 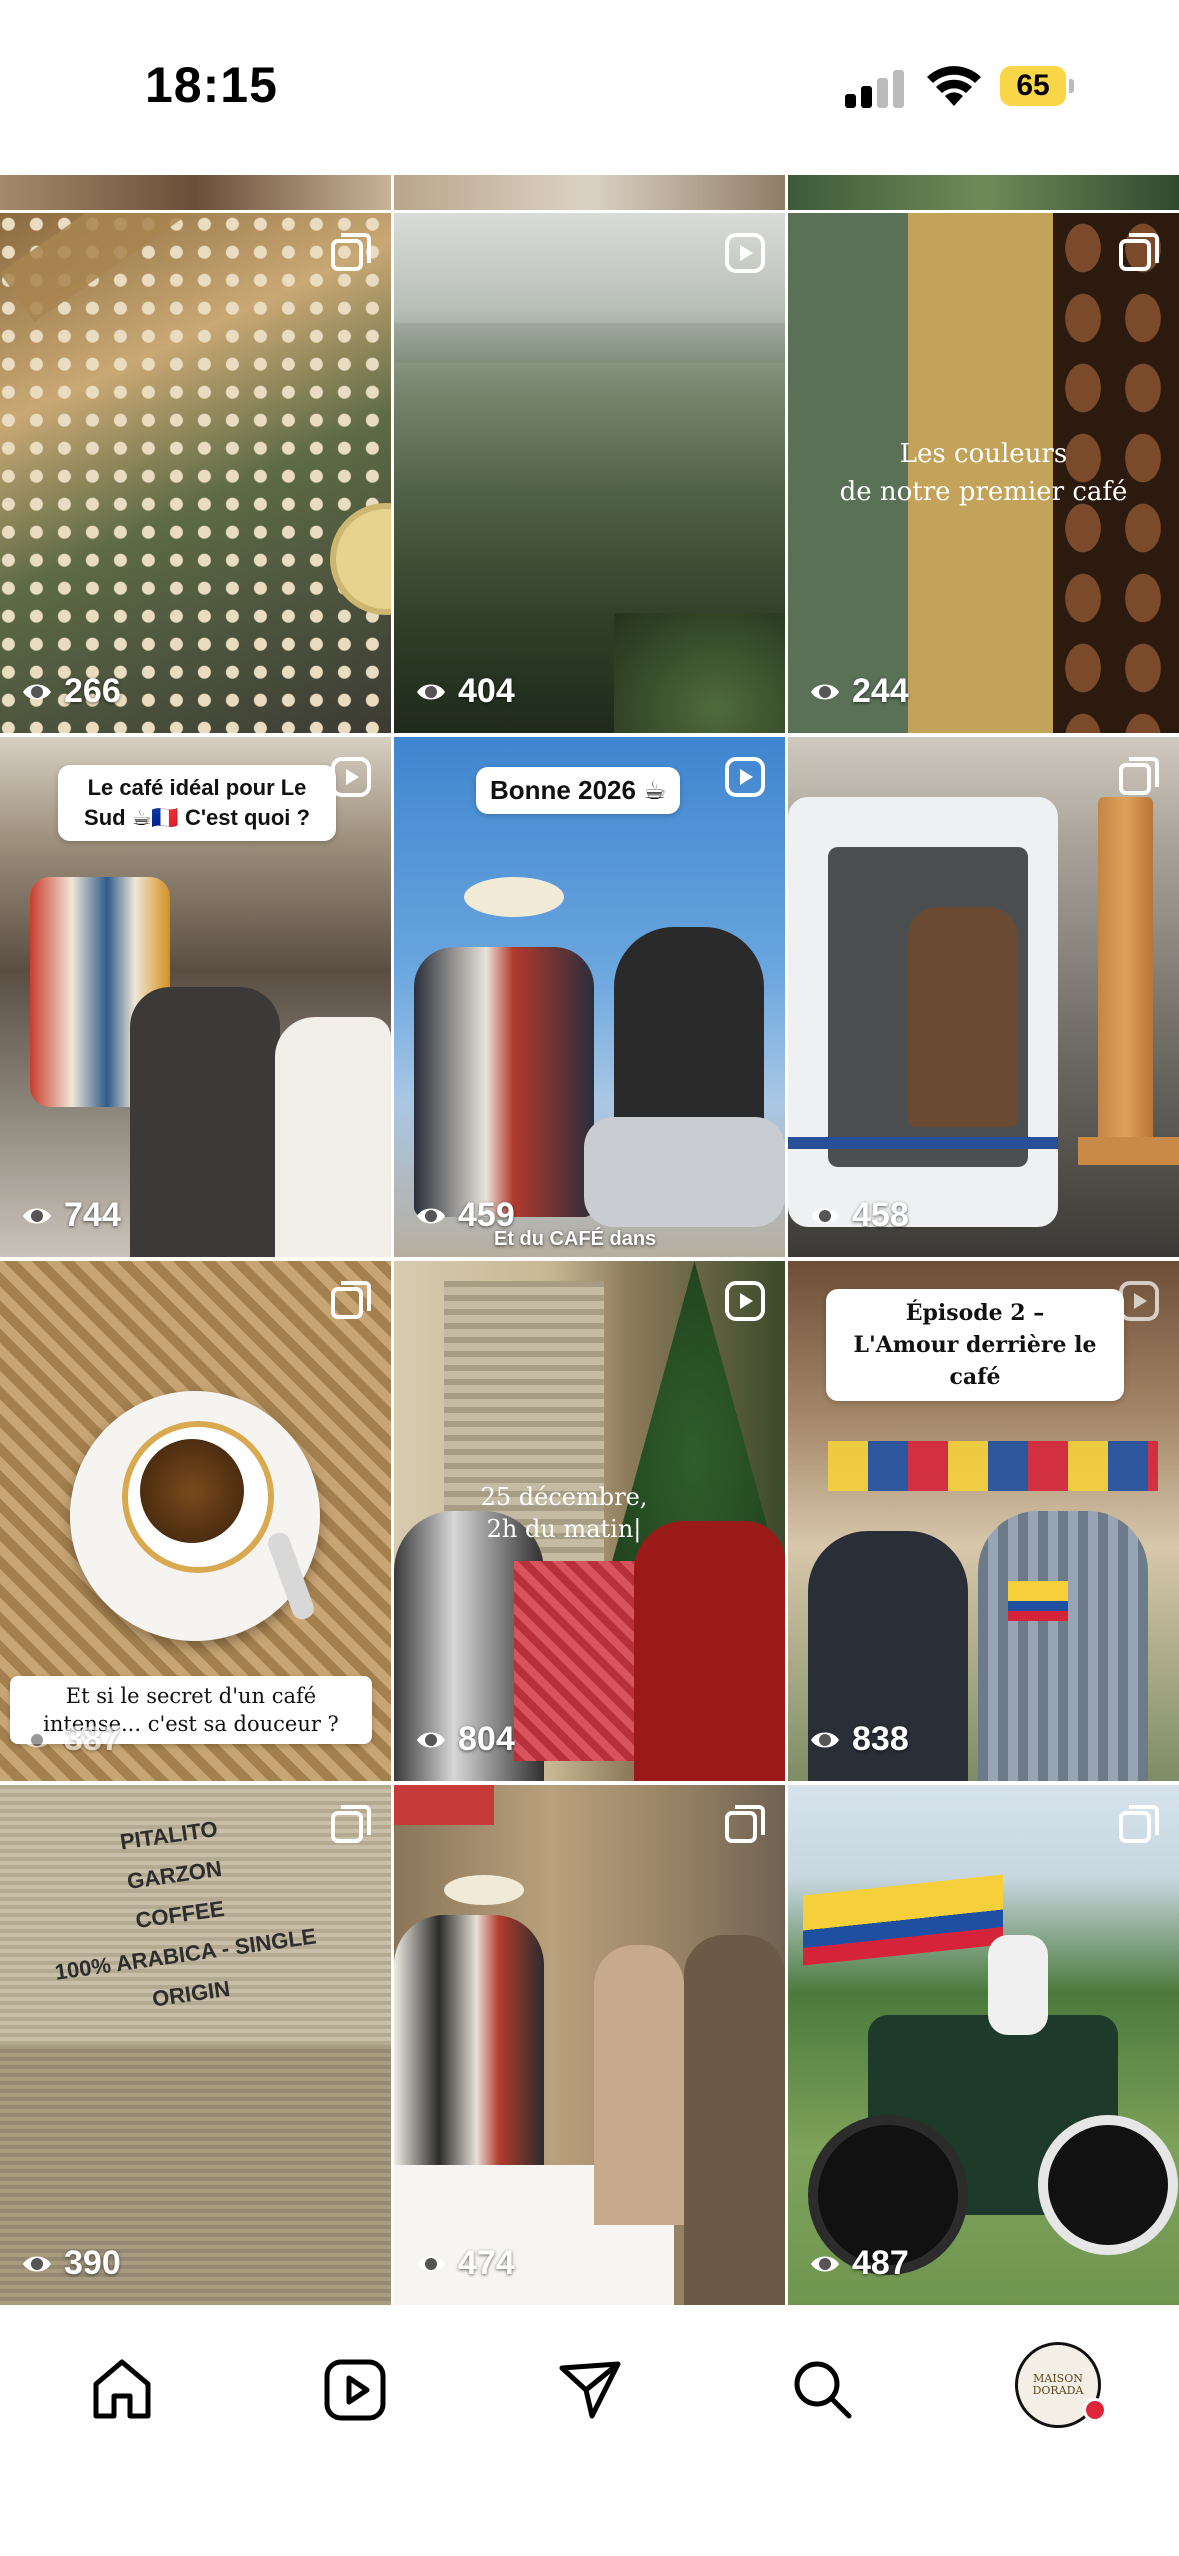 I want to click on tab-reels, so click(x=355, y=2390).